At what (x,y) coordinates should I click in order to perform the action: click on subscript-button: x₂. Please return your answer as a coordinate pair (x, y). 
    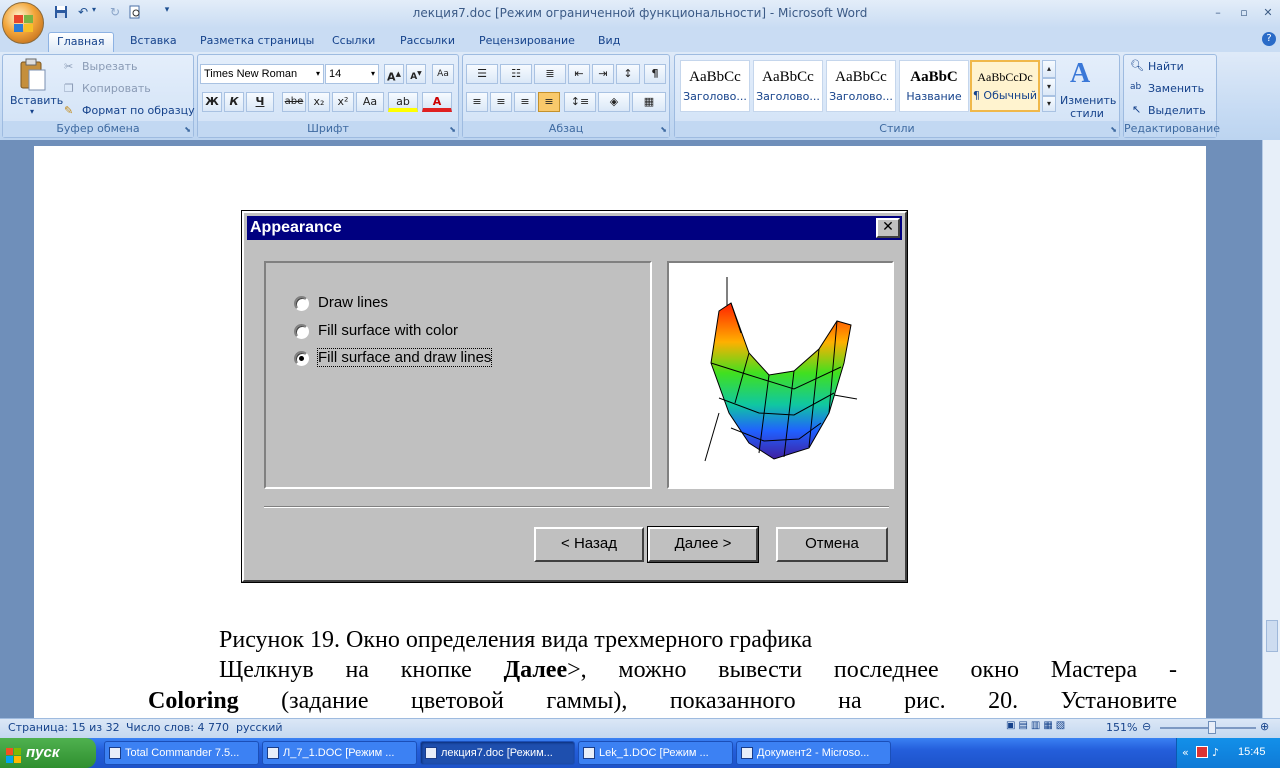
    Looking at the image, I should click on (319, 102).